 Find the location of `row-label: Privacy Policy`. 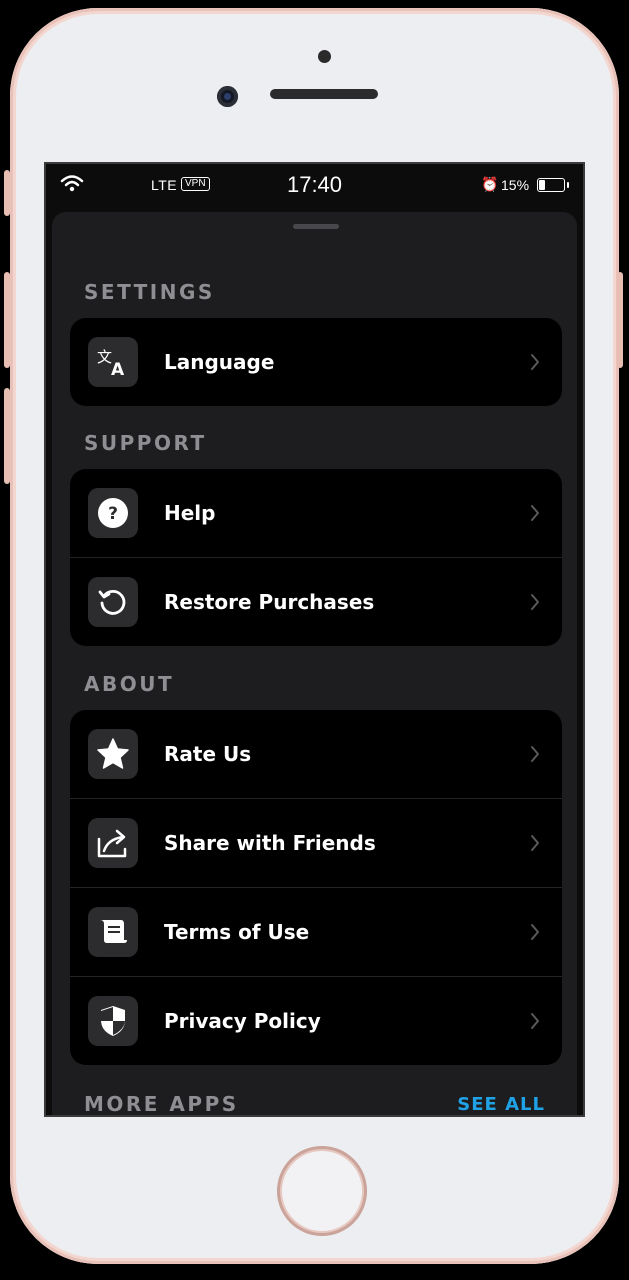

row-label: Privacy Policy is located at coordinates (242, 1021).